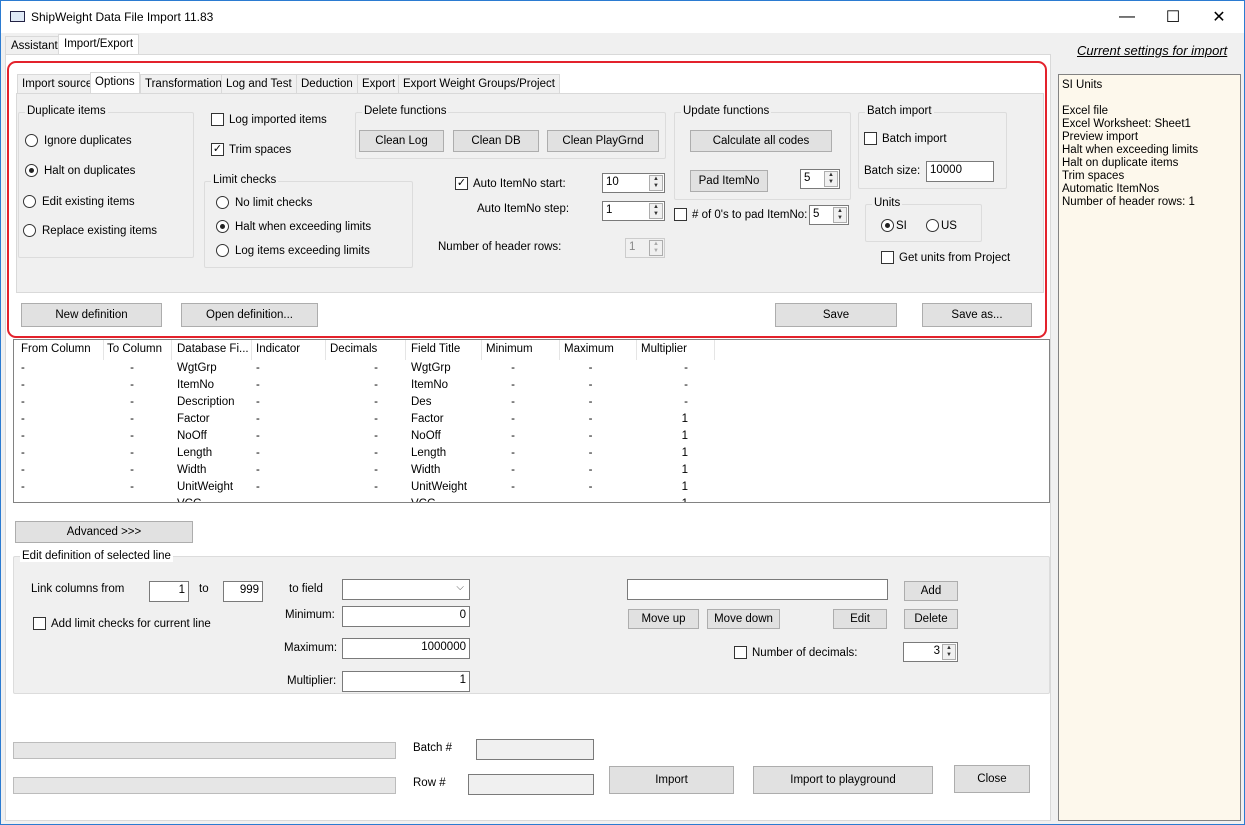  I want to click on table-row: - - Length - - Length - - 1, so click(531, 455).